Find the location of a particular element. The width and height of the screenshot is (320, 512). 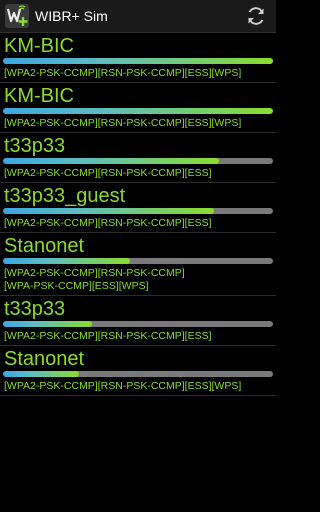

network-capabilities: [WPA2-PSK-CCMP][RSN-PSK-CCMP] is located at coordinates (94, 273).